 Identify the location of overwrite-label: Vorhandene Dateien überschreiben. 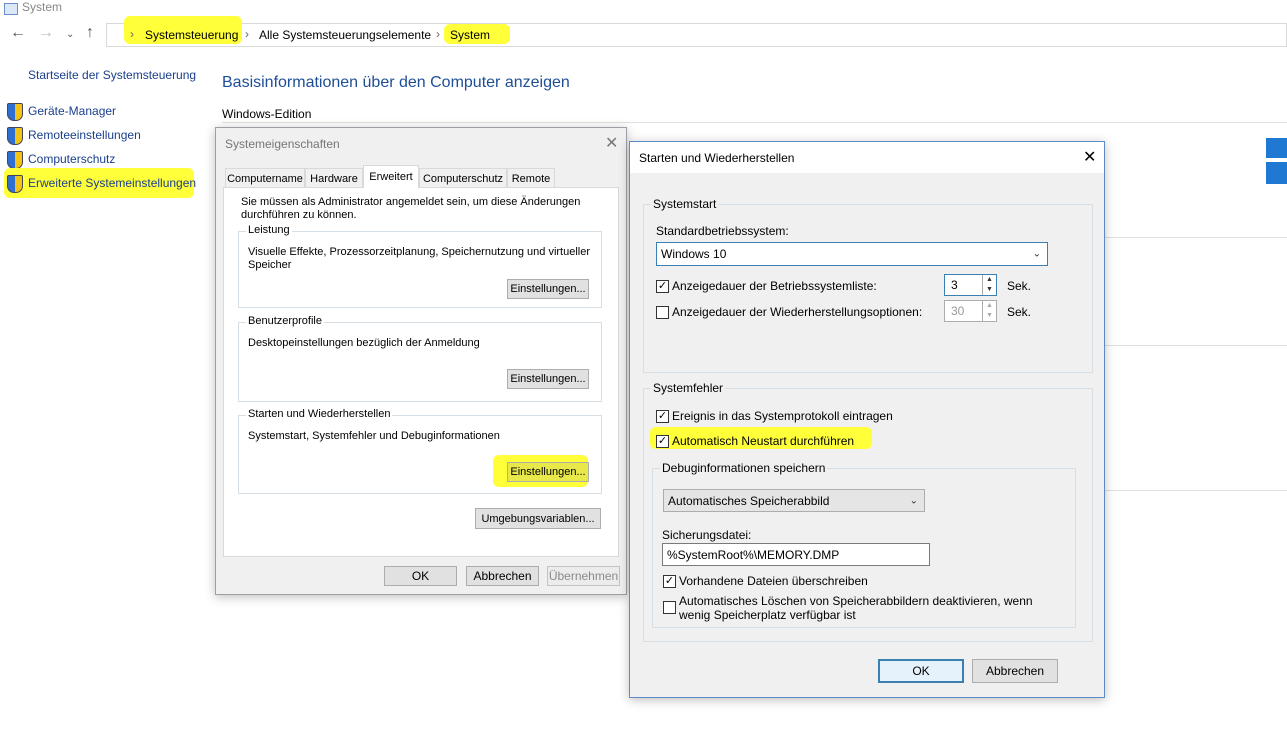
(773, 581).